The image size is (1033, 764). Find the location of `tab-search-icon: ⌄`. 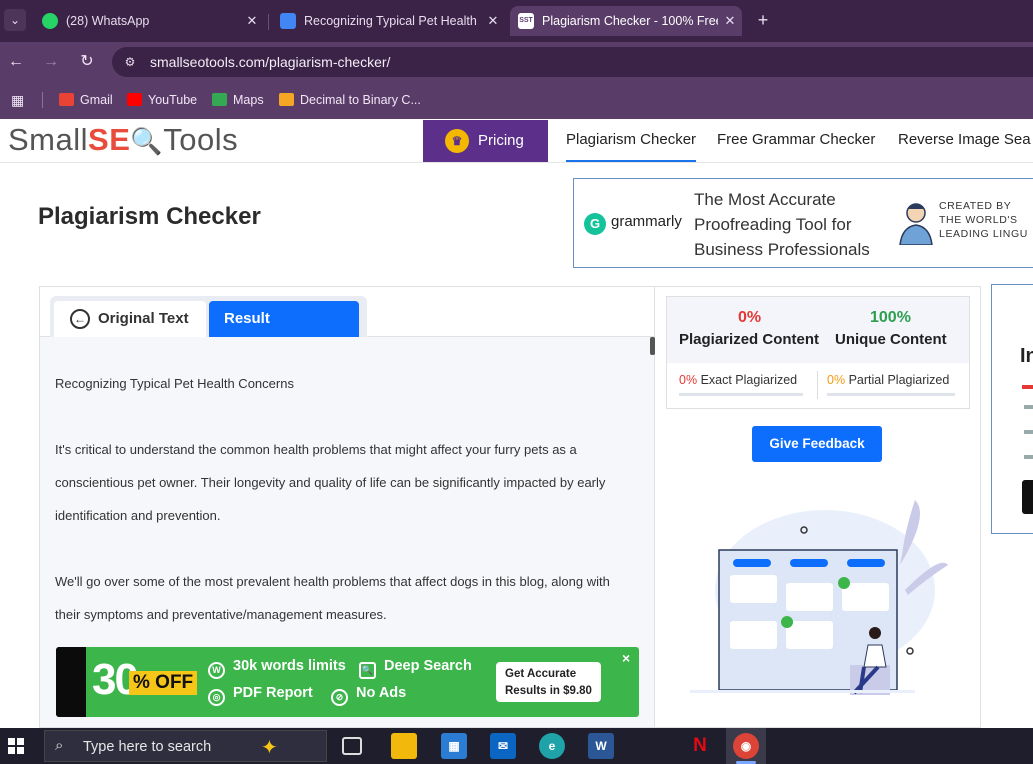

tab-search-icon: ⌄ is located at coordinates (15, 20).